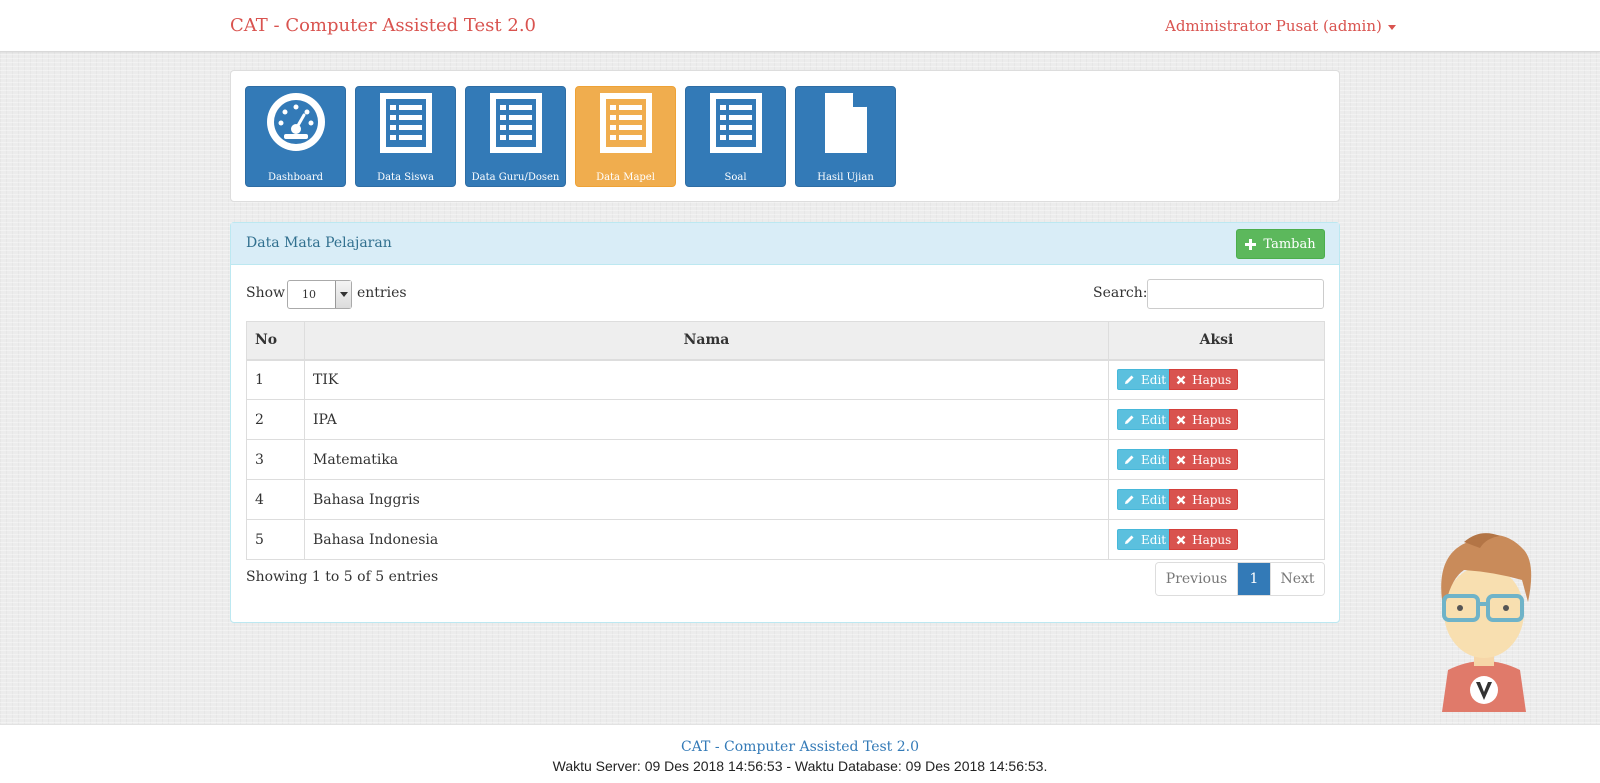  I want to click on table-row: 2 IPA Edit Hapus, so click(785, 419).